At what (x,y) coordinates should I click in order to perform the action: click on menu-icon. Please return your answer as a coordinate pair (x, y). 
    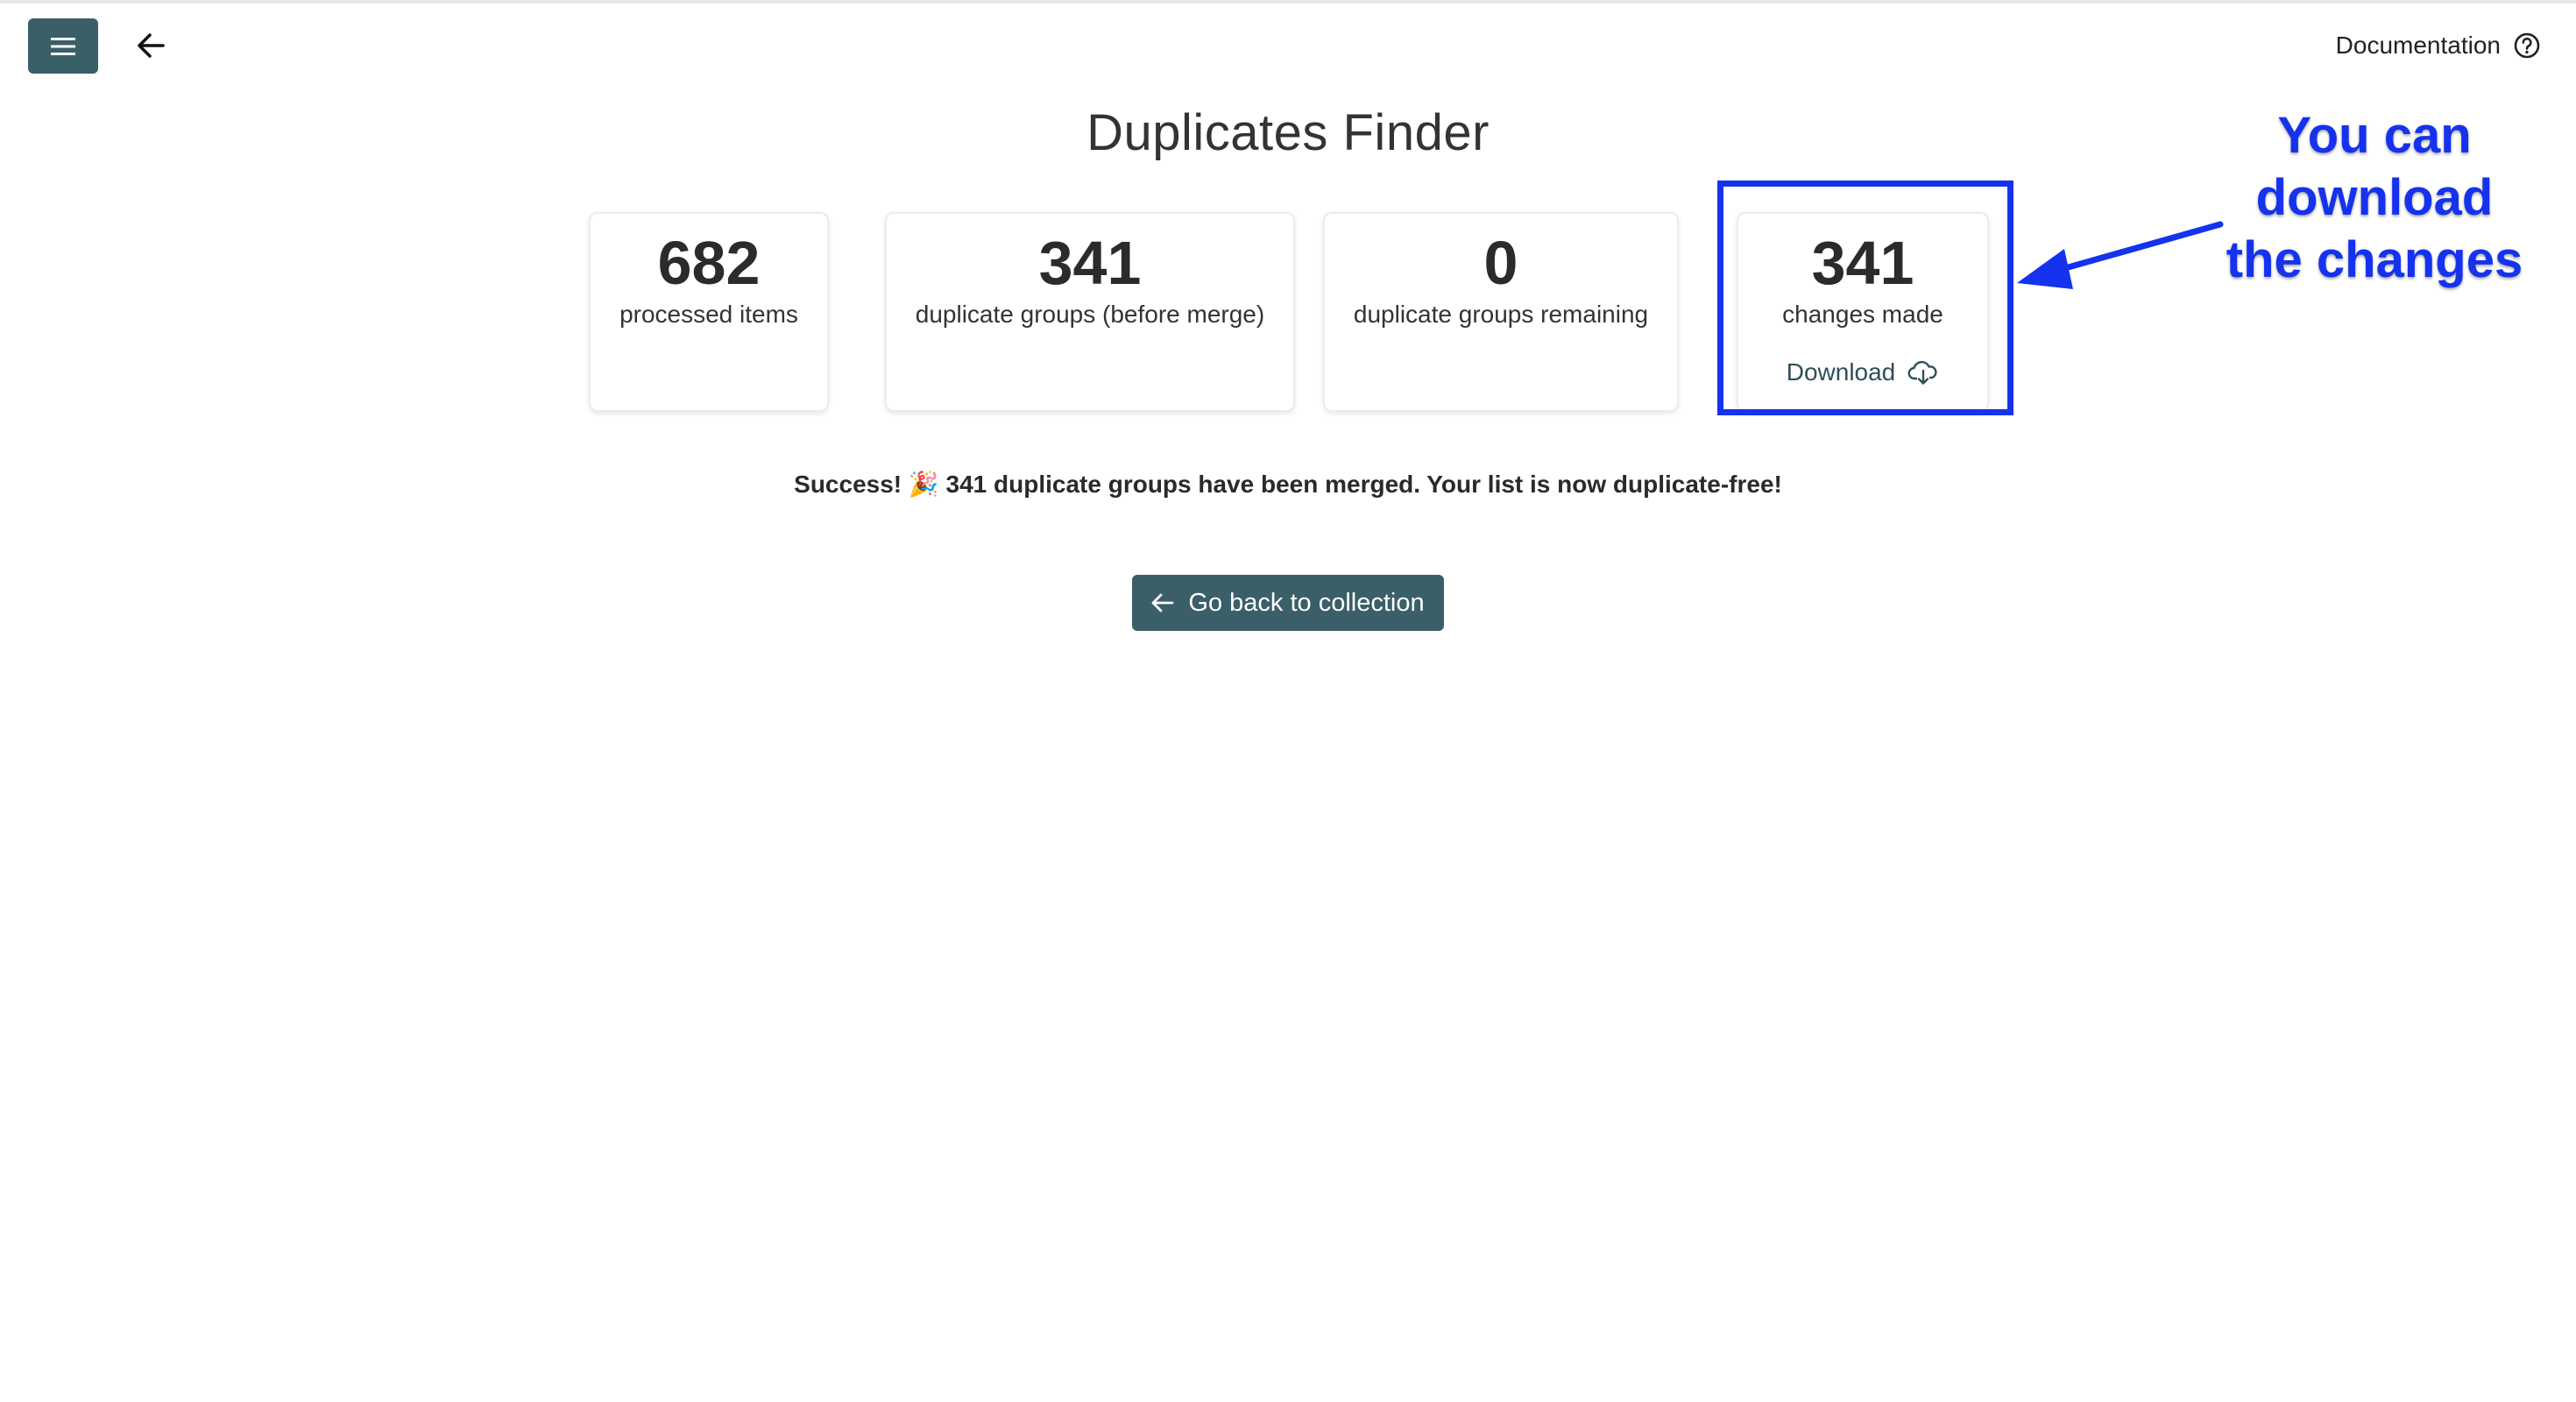
    Looking at the image, I should click on (63, 46).